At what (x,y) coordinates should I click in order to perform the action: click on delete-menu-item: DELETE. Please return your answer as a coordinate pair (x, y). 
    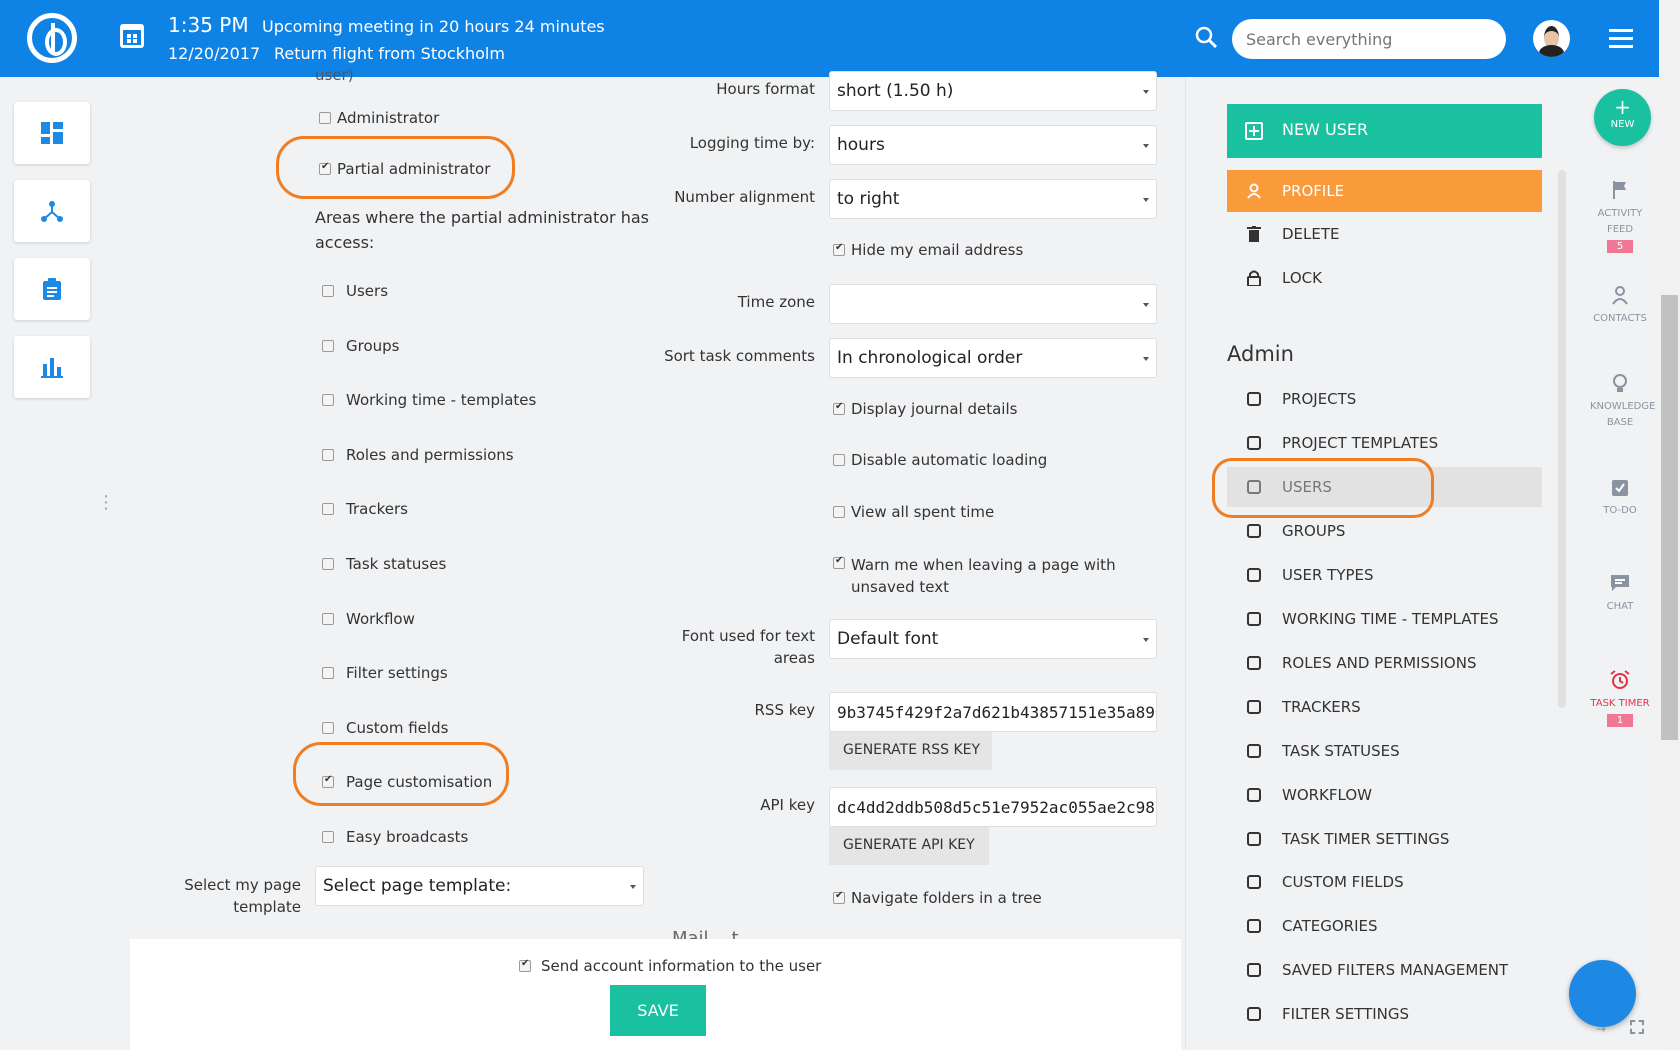
    Looking at the image, I should click on (1384, 234).